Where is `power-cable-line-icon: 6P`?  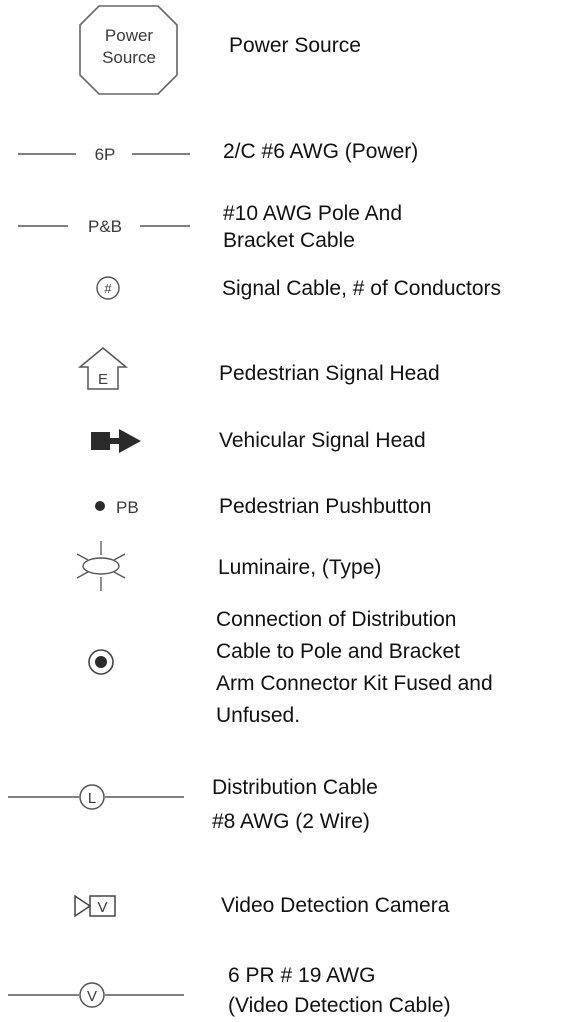 power-cable-line-icon: 6P is located at coordinates (104, 154).